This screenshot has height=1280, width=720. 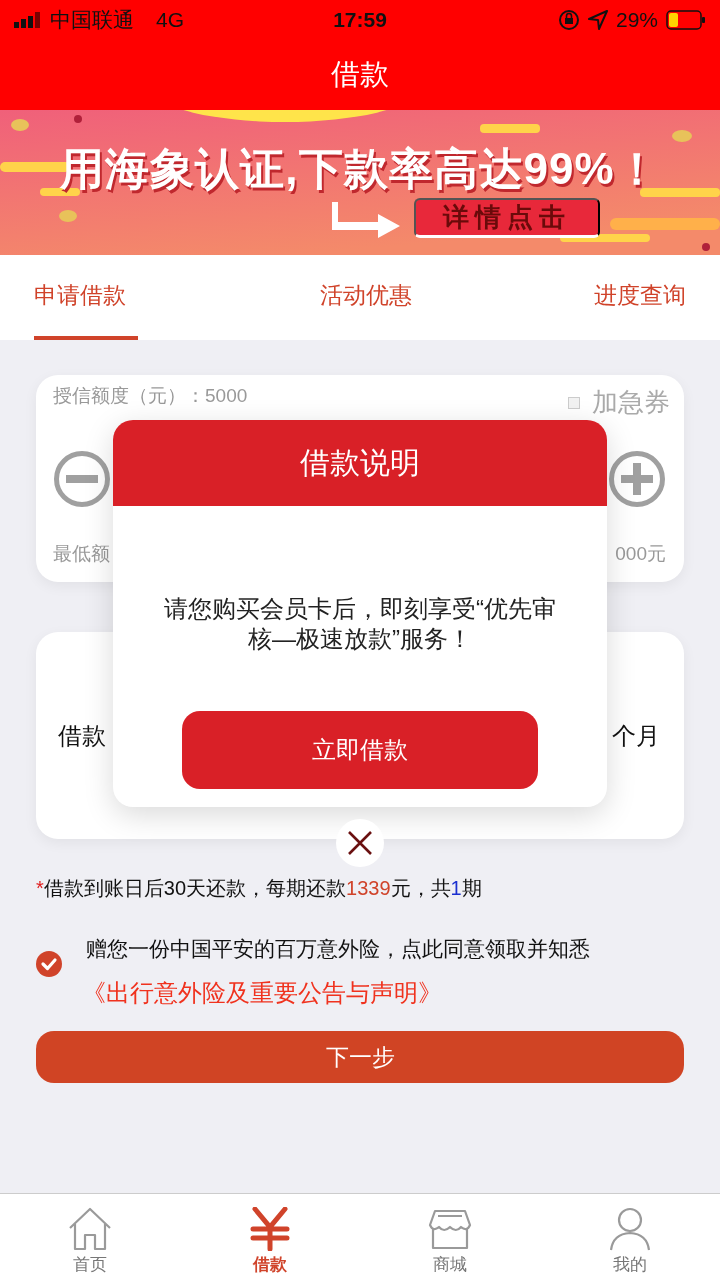 I want to click on tab: 申请借款, so click(x=86, y=297).